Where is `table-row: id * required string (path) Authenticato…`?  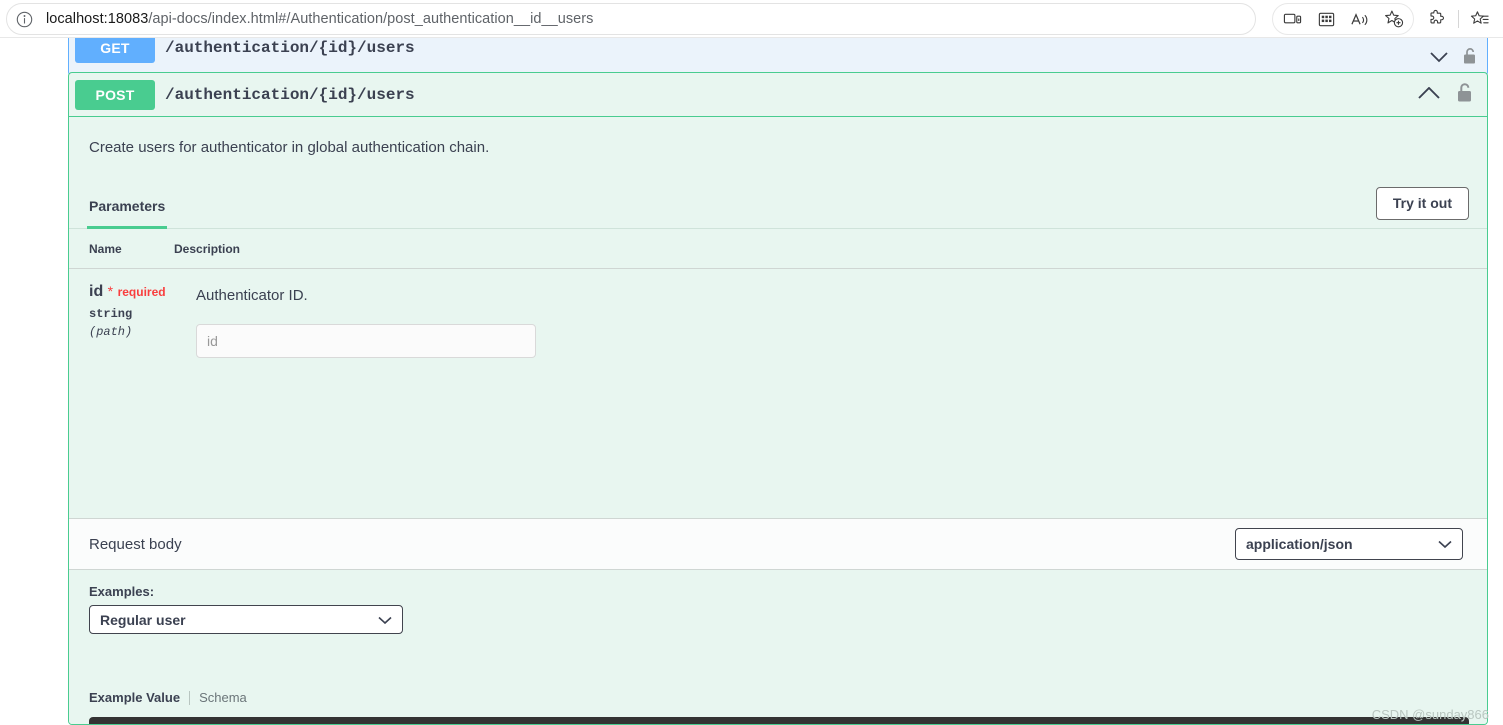 table-row: id * required string (path) Authenticato… is located at coordinates (778, 314).